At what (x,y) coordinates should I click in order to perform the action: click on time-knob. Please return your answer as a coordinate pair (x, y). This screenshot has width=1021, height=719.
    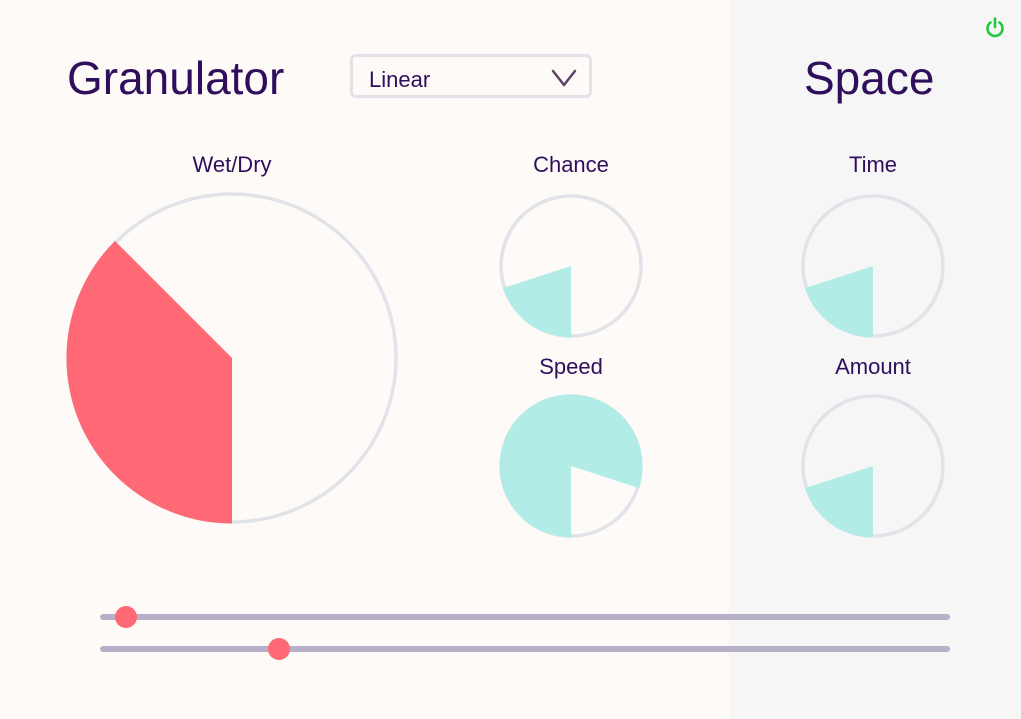
    Looking at the image, I should click on (873, 268).